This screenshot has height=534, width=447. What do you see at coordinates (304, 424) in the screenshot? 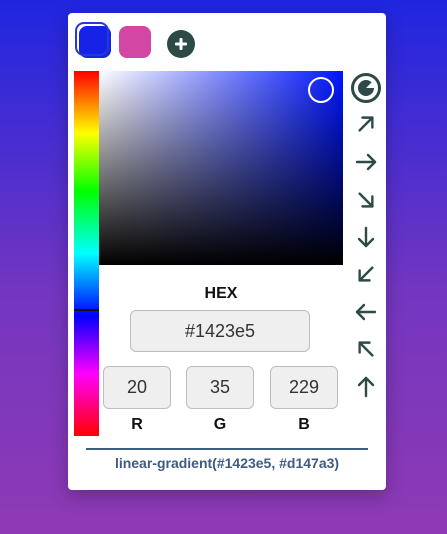
I see `blue-label: B` at bounding box center [304, 424].